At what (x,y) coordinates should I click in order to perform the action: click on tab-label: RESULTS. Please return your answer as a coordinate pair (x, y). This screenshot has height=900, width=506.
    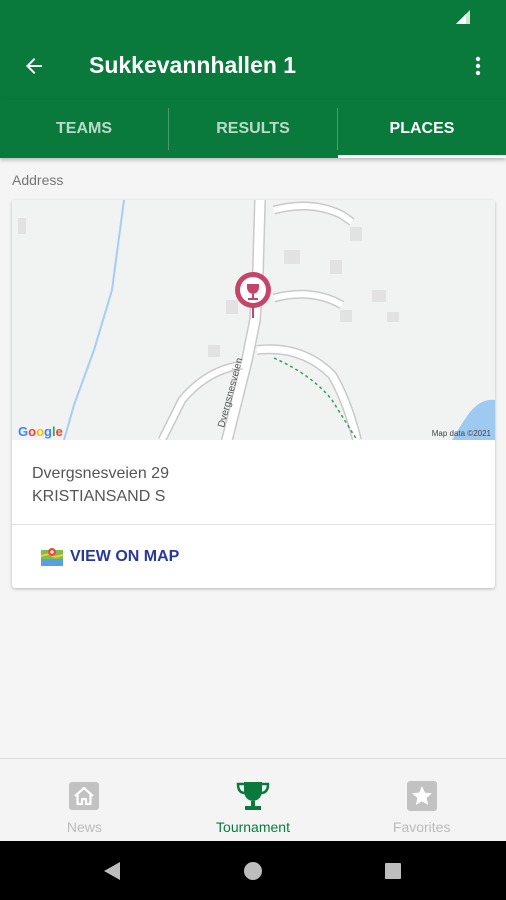
    Looking at the image, I should click on (253, 128).